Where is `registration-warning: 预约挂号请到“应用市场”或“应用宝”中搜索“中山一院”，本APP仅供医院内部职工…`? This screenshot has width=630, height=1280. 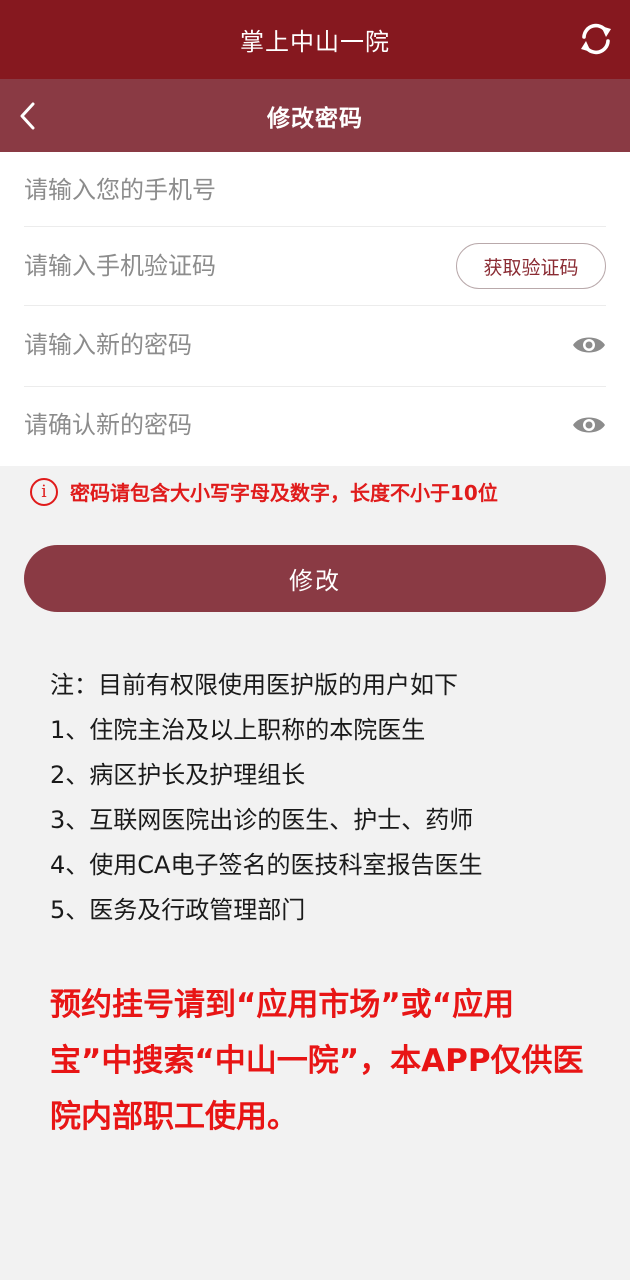
registration-warning: 预约挂号请到“应用市场”或“应用宝”中搜索“中山一院”，本APP仅供医院内部职工… is located at coordinates (317, 1061).